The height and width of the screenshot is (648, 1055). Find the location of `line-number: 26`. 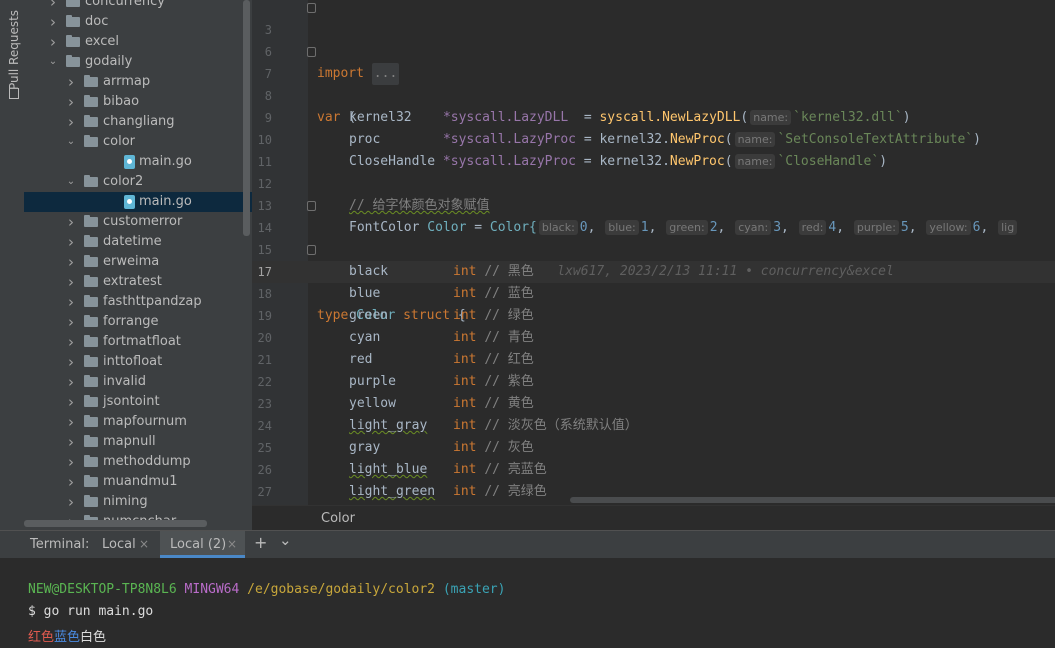

line-number: 26 is located at coordinates (264, 470).